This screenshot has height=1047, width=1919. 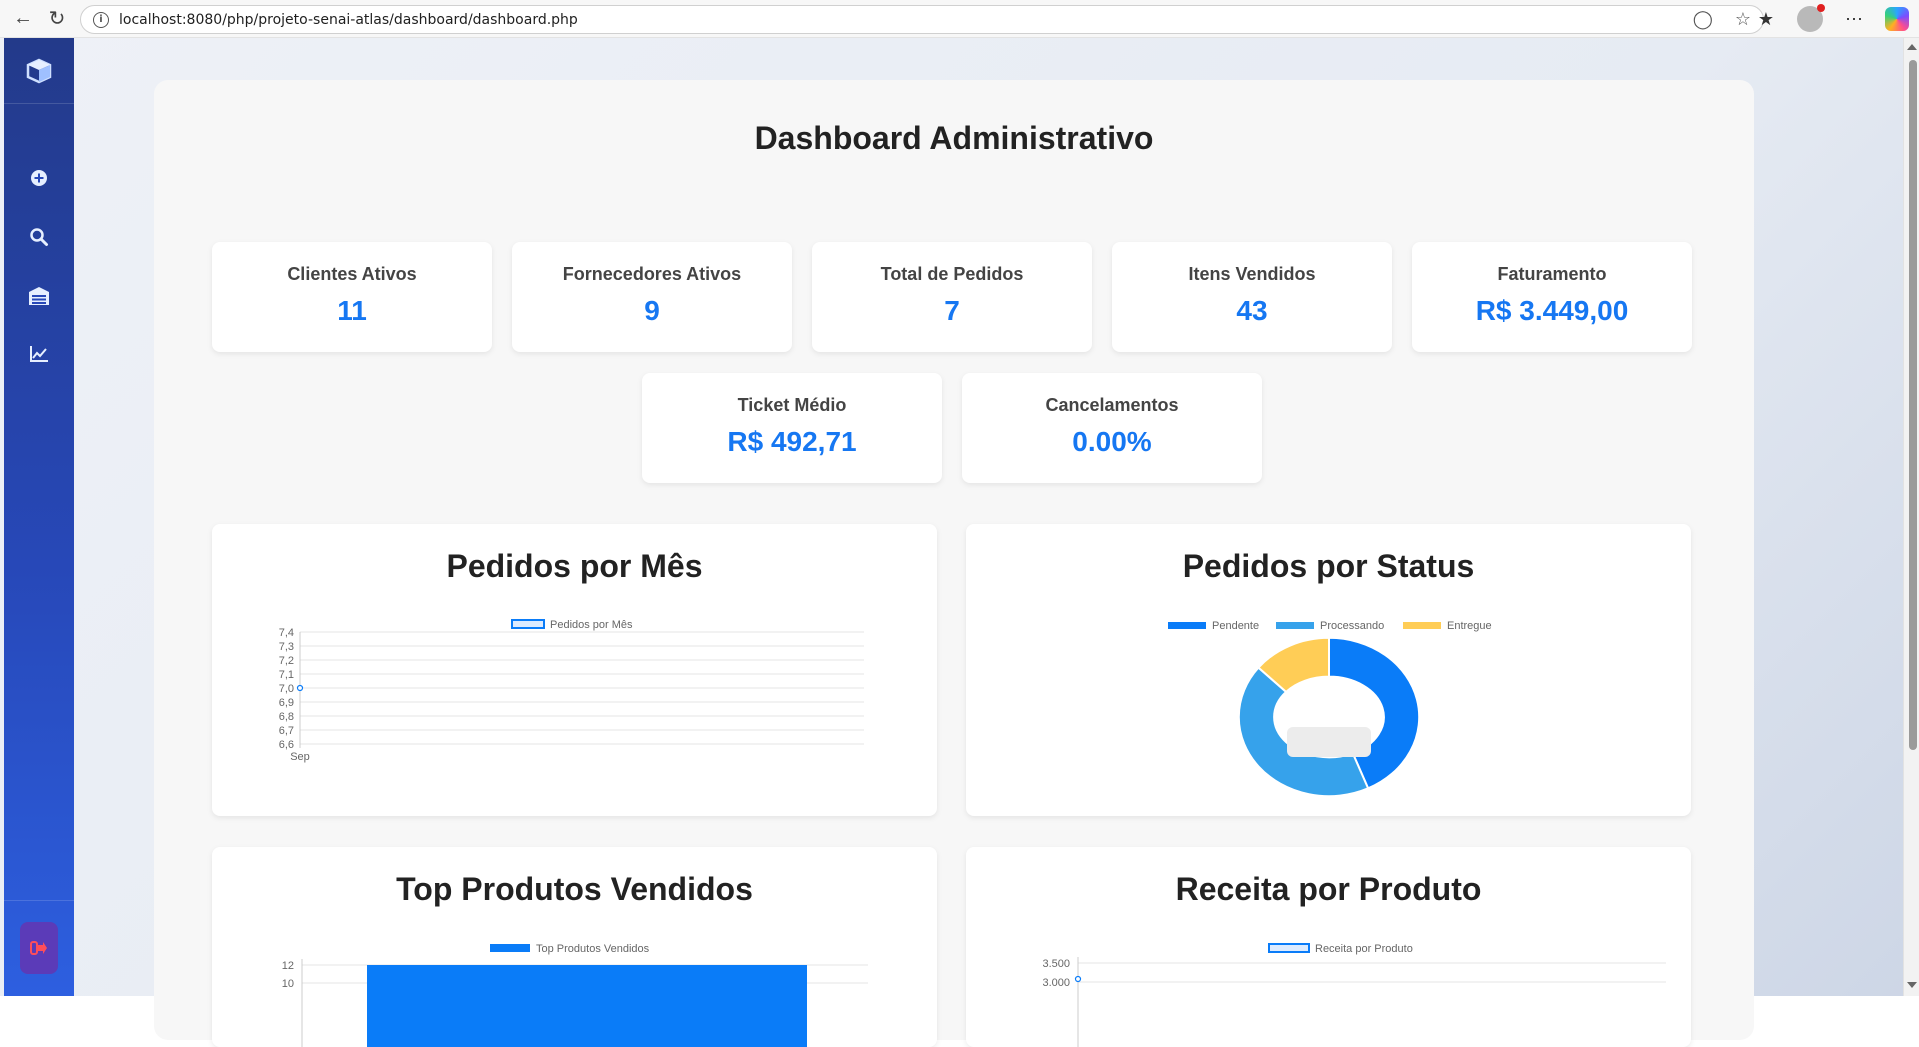 I want to click on logo-cube-icon, so click(x=39, y=71).